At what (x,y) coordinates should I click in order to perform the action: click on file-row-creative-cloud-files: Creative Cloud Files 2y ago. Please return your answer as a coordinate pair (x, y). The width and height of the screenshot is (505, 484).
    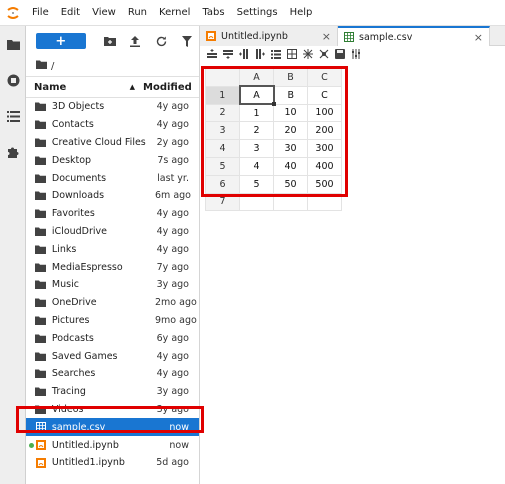
    Looking at the image, I should click on (112, 143).